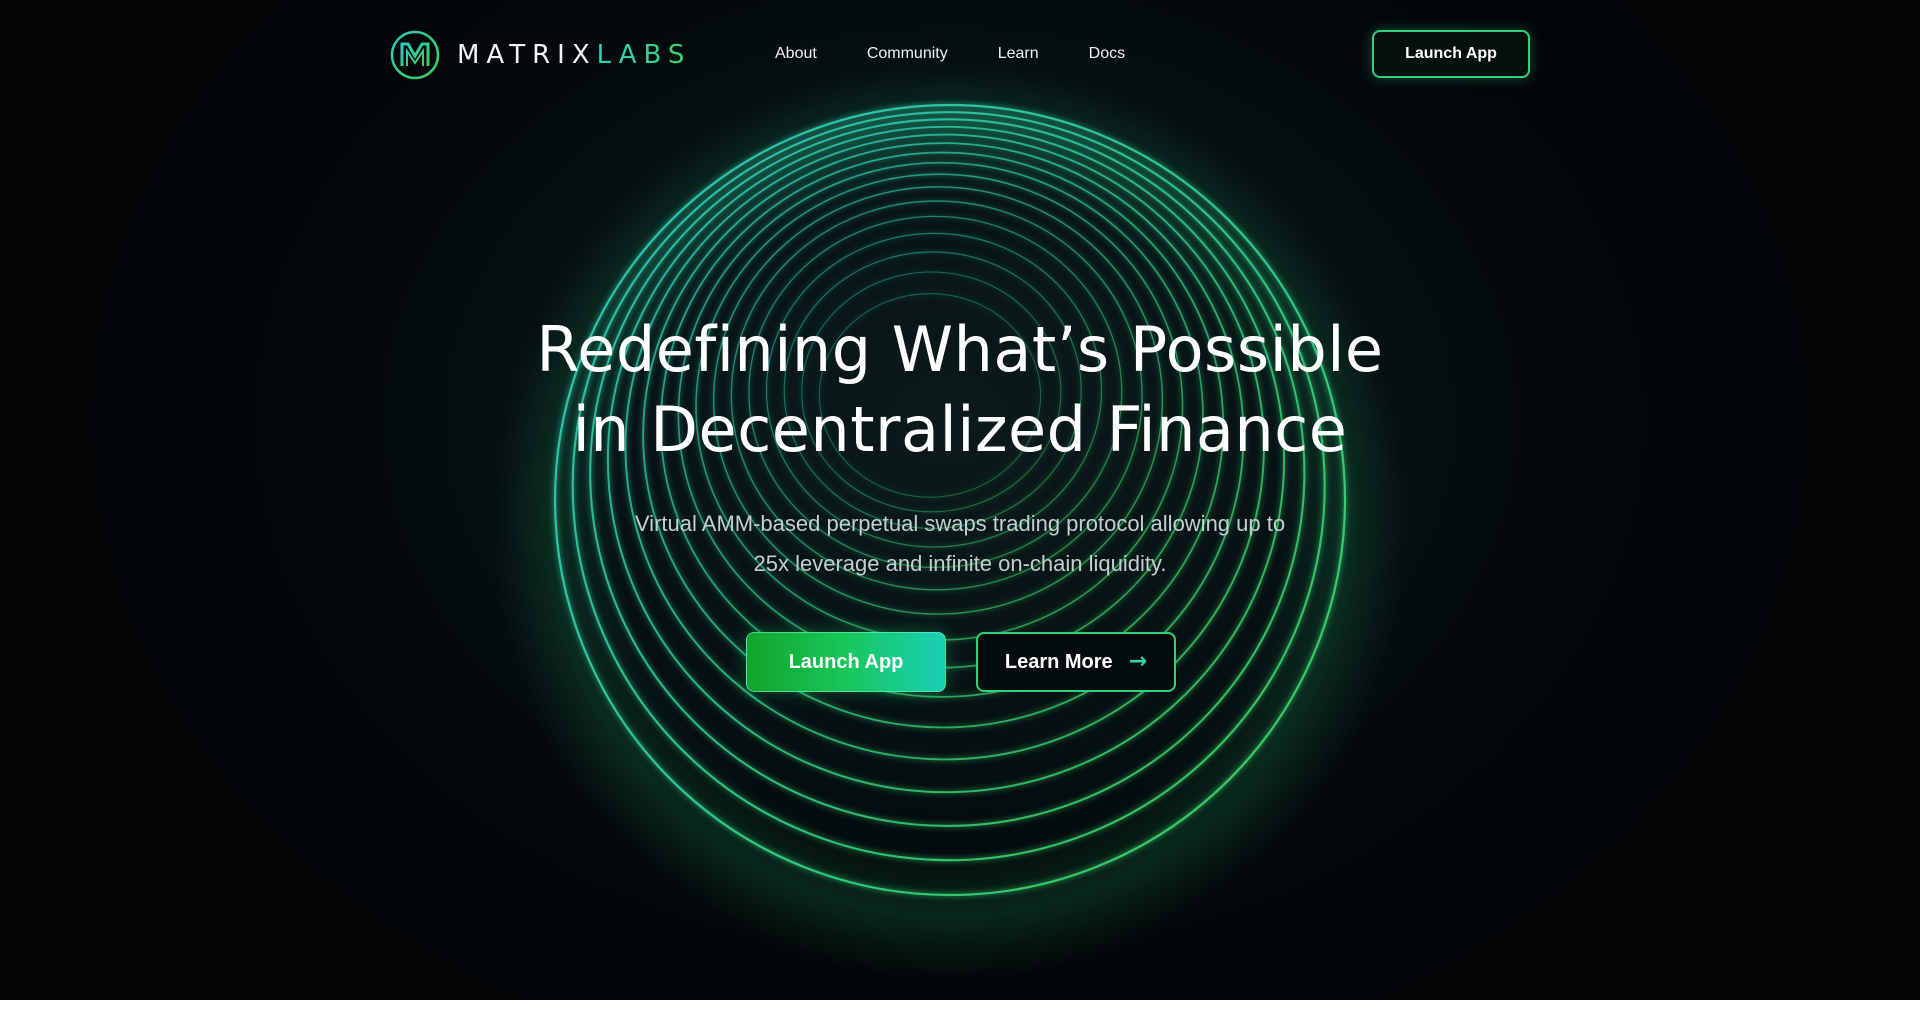  What do you see at coordinates (960, 429) in the screenshot?
I see `hero-title-line2: in Decentralized Finance` at bounding box center [960, 429].